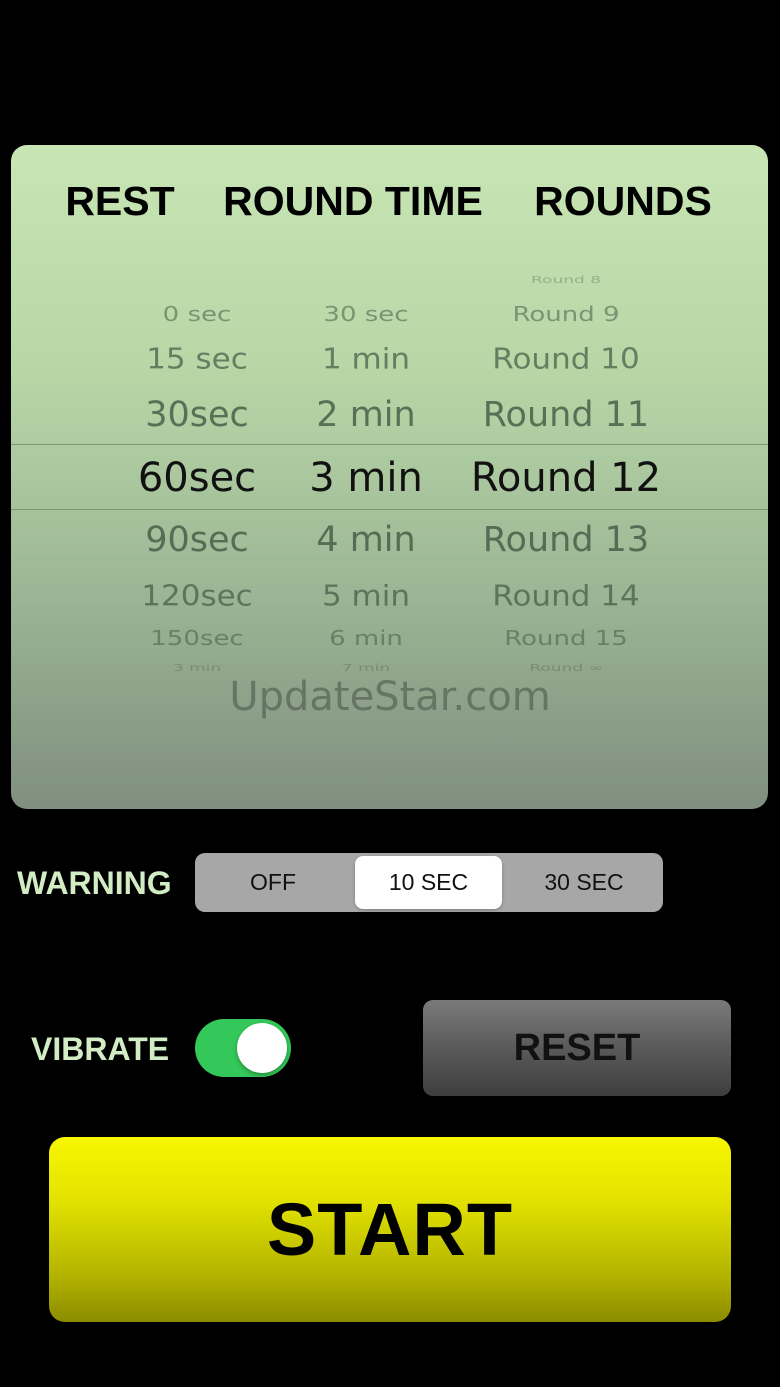 The height and width of the screenshot is (1387, 780). I want to click on warning-option-30-sec: 30 SEC, so click(584, 882).